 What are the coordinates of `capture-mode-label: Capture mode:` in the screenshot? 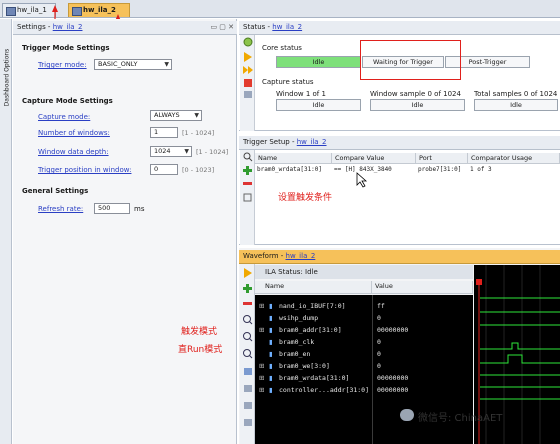 It's located at (64, 117).